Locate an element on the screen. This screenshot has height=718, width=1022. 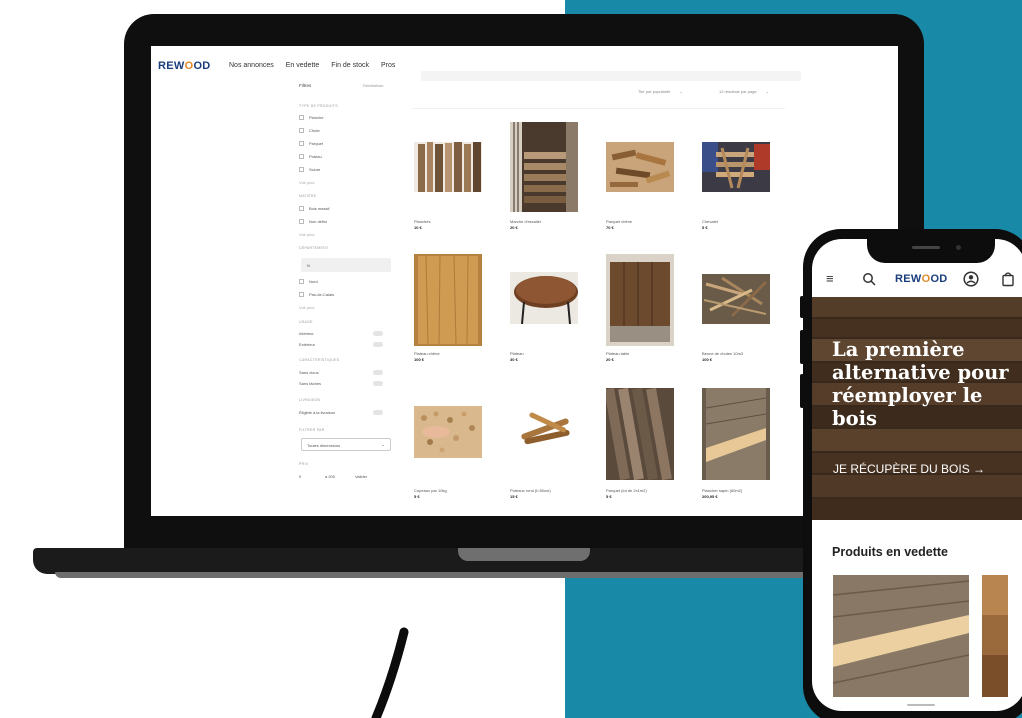
laptop-search-bar is located at coordinates (611, 76).